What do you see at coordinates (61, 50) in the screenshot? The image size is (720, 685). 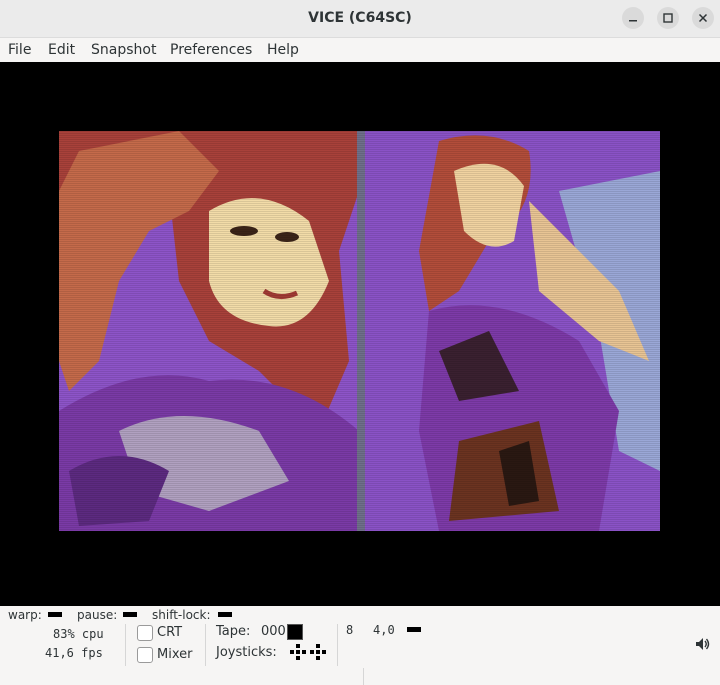 I see `menu-edit: Edit` at bounding box center [61, 50].